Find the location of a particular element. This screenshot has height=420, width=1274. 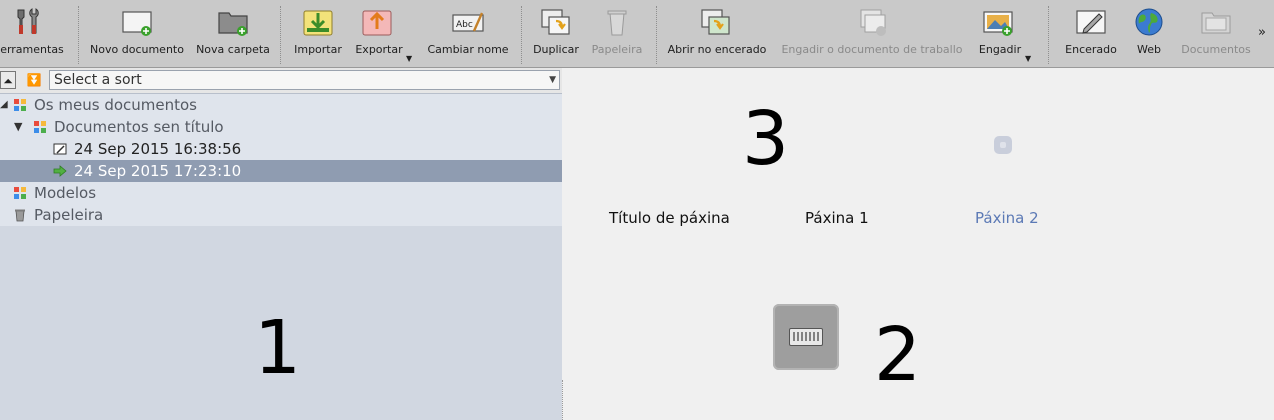

tree-item-label: Papeleira is located at coordinates (69, 215).